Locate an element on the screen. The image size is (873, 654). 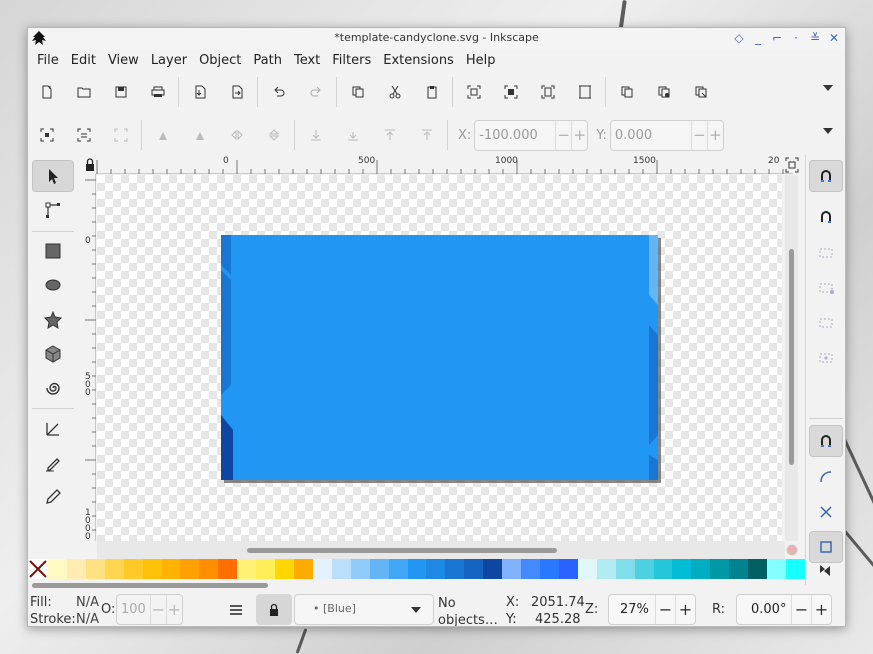
snap-nodes-button is located at coordinates (826, 441).